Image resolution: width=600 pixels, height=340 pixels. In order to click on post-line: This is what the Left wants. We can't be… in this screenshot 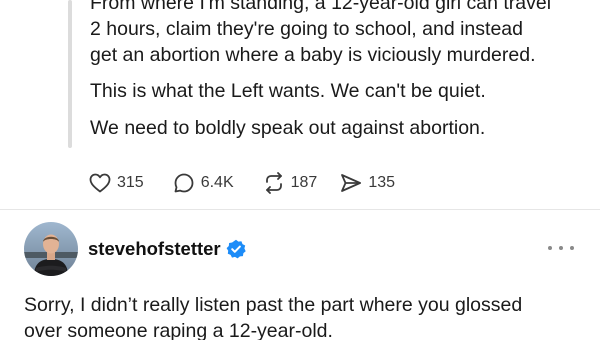, I will do `click(288, 91)`.